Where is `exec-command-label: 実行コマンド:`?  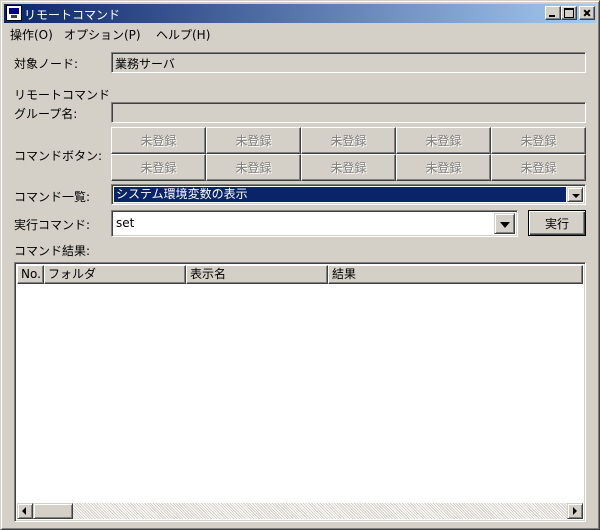
exec-command-label: 実行コマンド: is located at coordinates (52, 225).